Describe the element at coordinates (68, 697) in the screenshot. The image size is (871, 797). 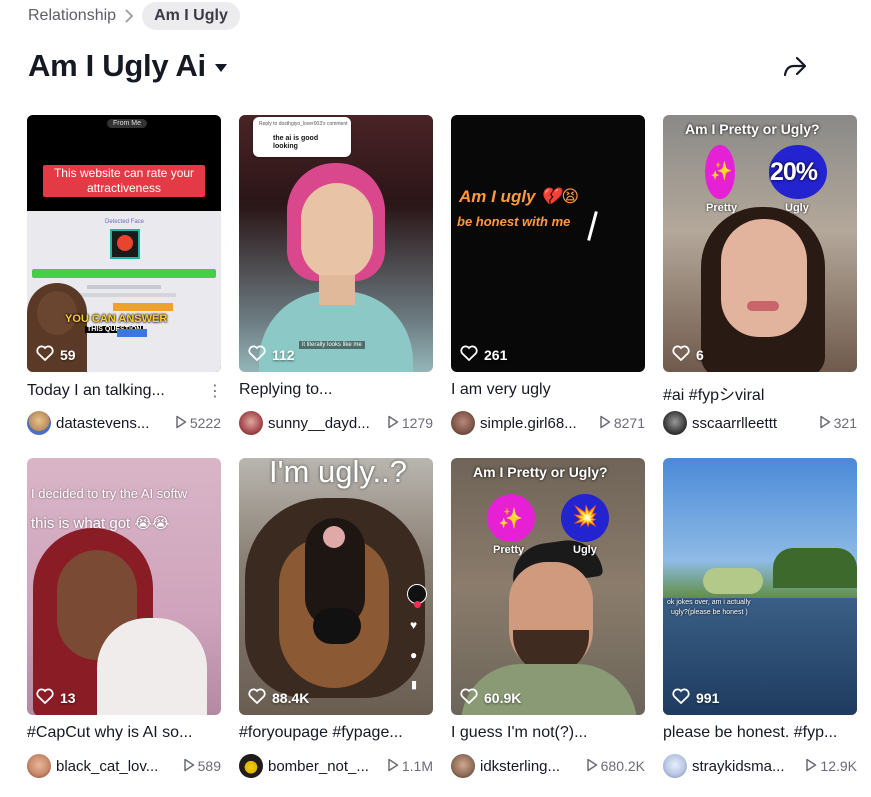
I see `like-count-value: 13` at that location.